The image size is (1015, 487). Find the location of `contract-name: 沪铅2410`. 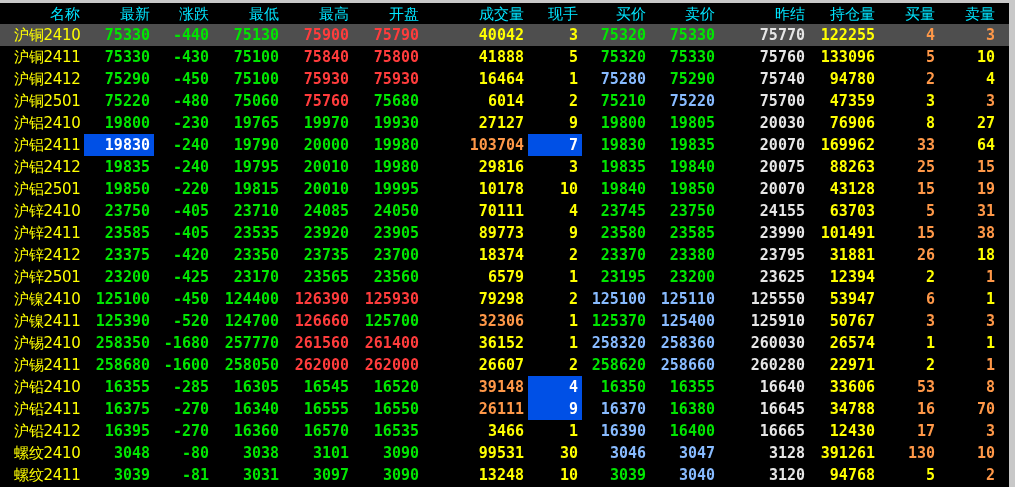

contract-name: 沪铅2410 is located at coordinates (47, 387).